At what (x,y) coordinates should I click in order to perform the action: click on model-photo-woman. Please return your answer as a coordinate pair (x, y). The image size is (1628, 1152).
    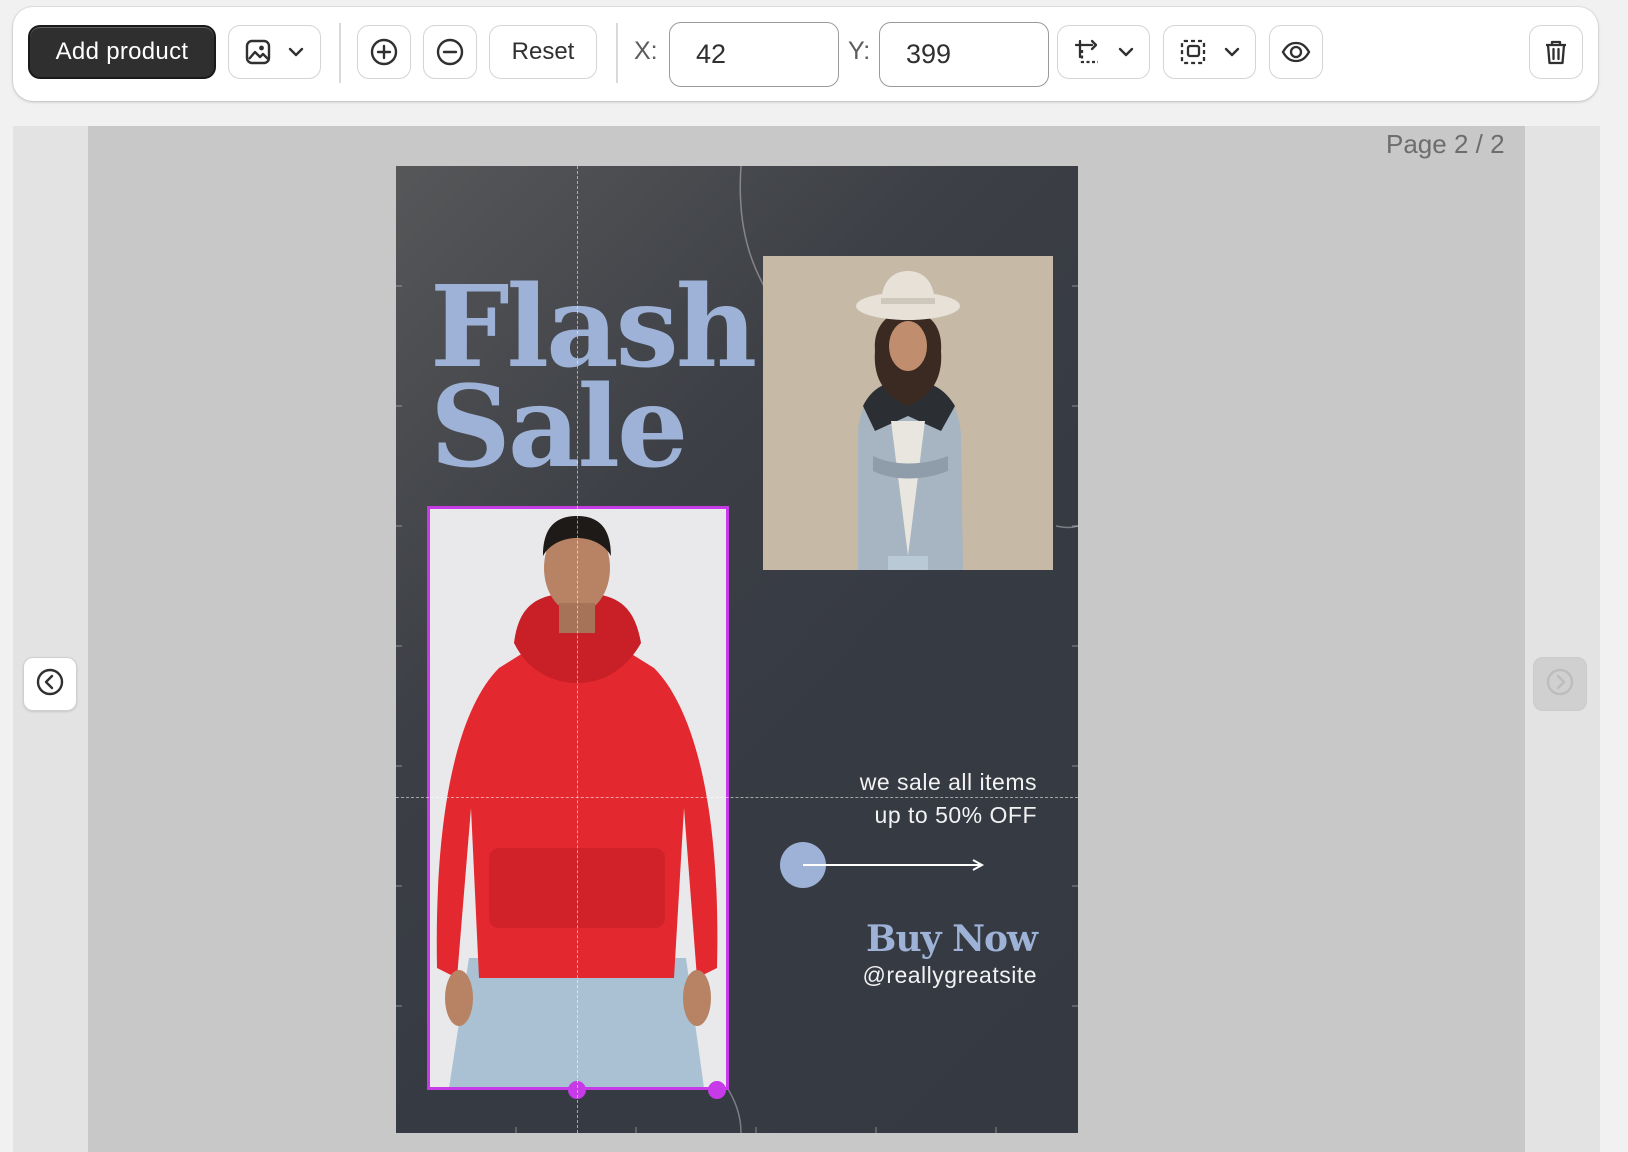
    Looking at the image, I should click on (908, 413).